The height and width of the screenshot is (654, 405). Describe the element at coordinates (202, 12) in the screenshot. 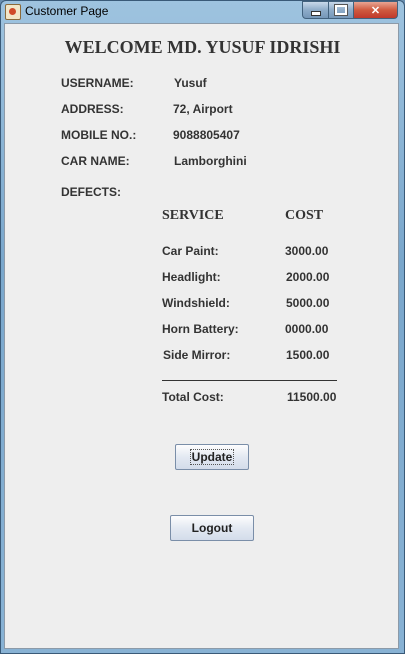

I see `title-bar: Customer Page ✕` at that location.